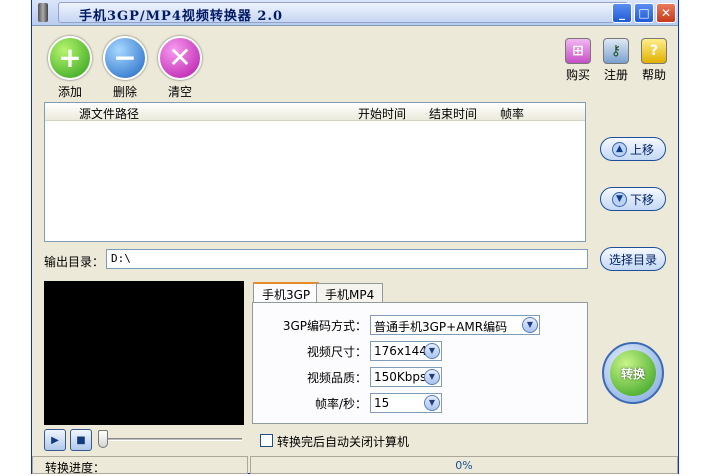 The height and width of the screenshot is (476, 710). What do you see at coordinates (406, 403) in the screenshot?
I see `fps-select: 15 ▼` at bounding box center [406, 403].